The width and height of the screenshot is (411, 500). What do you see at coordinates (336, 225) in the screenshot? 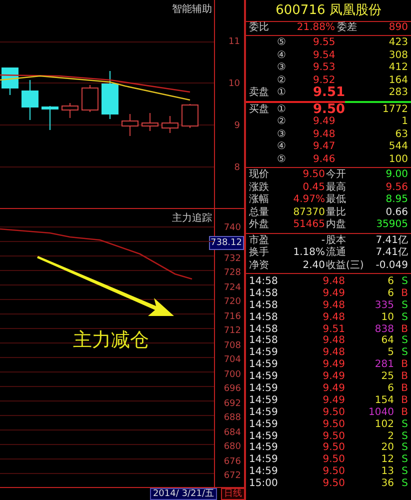
I see `stat-label: 内盘` at bounding box center [336, 225].